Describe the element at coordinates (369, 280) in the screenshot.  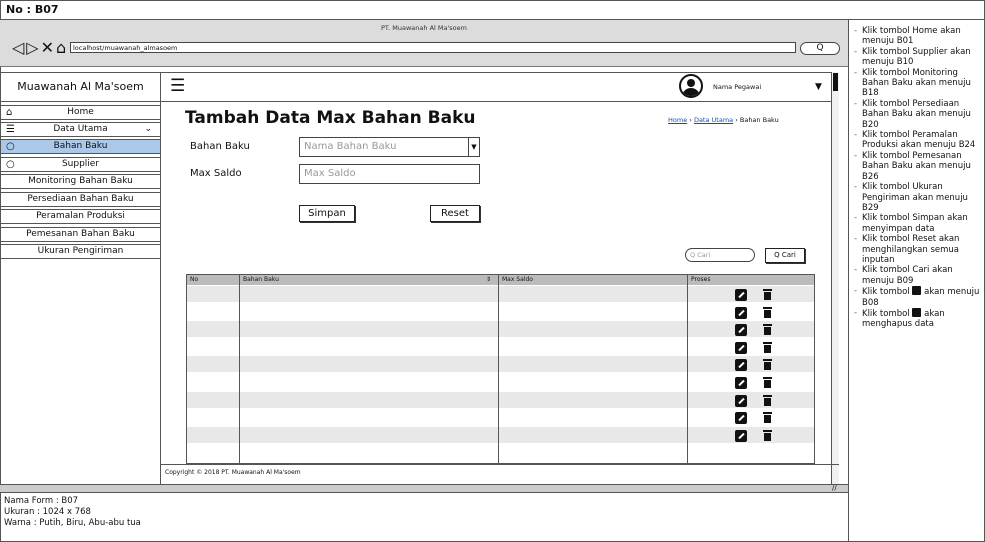
I see `col-header-bahan-baku: Bahan Baku` at that location.